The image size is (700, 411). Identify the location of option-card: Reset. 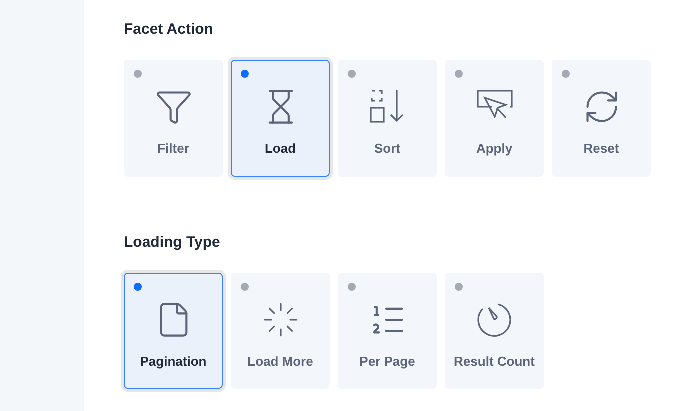
(601, 118).